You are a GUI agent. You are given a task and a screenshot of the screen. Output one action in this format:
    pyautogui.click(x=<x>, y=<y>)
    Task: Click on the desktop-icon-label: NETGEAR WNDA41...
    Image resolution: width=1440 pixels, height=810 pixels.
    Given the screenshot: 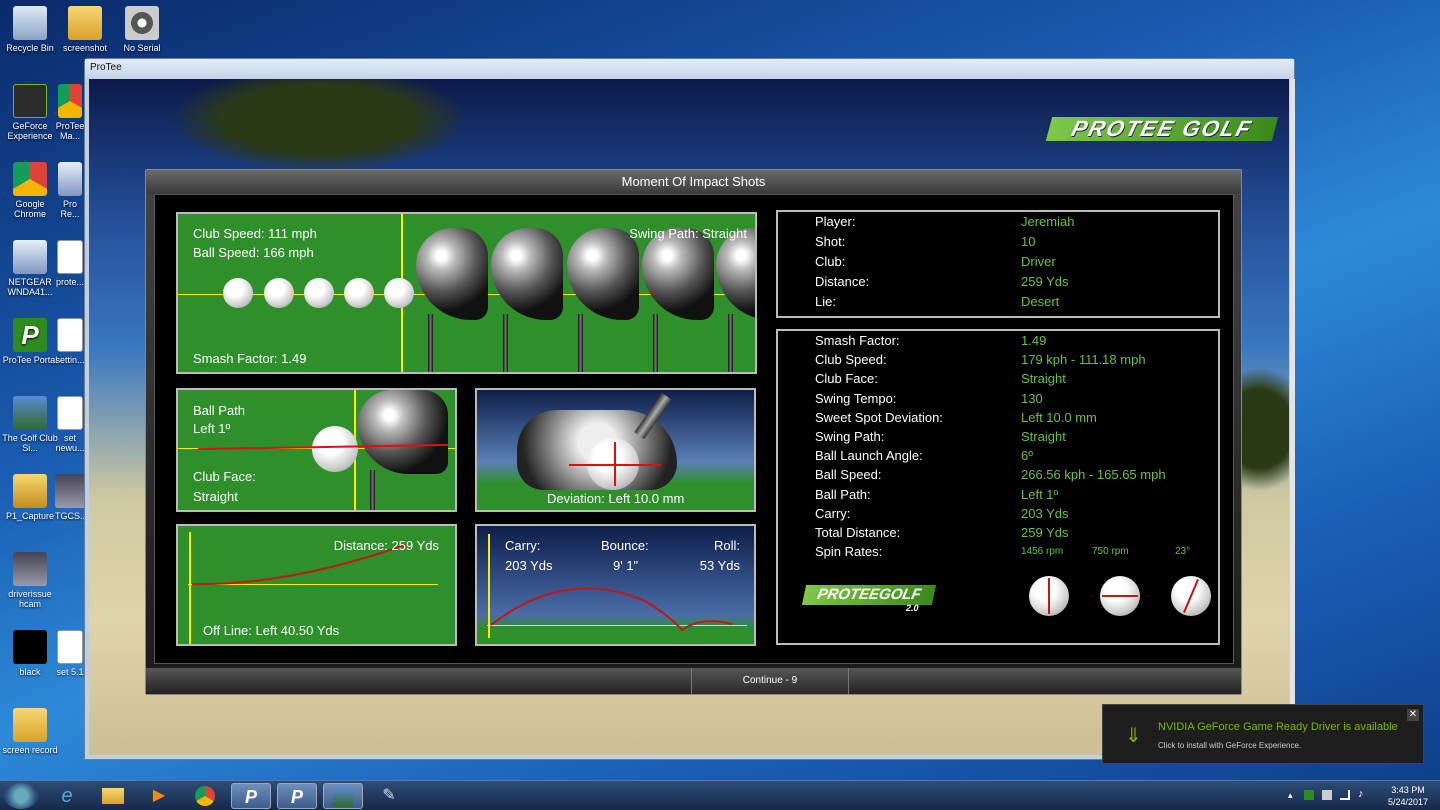 What is the action you would take?
    pyautogui.click(x=30, y=287)
    